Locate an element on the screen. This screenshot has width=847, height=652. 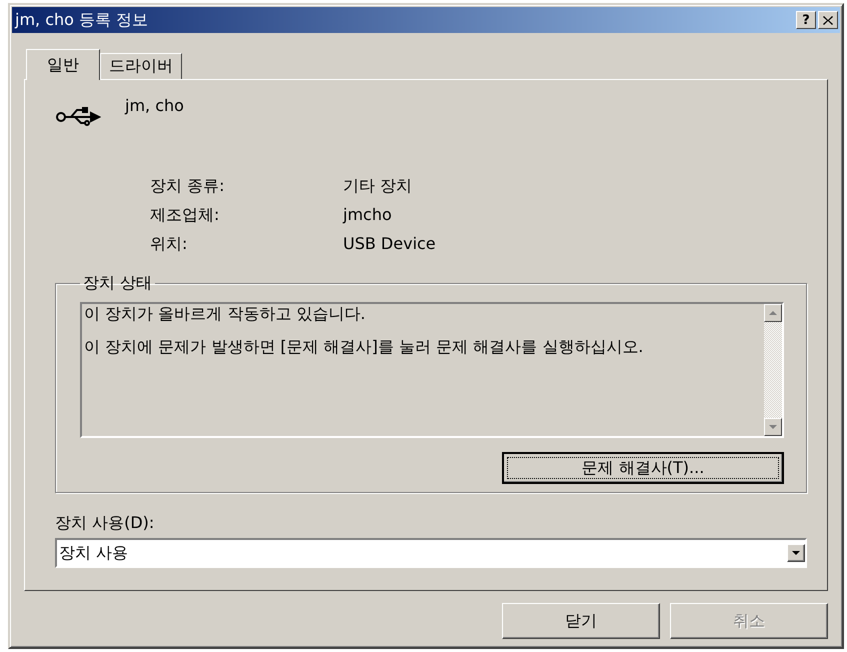
close-button is located at coordinates (828, 20).